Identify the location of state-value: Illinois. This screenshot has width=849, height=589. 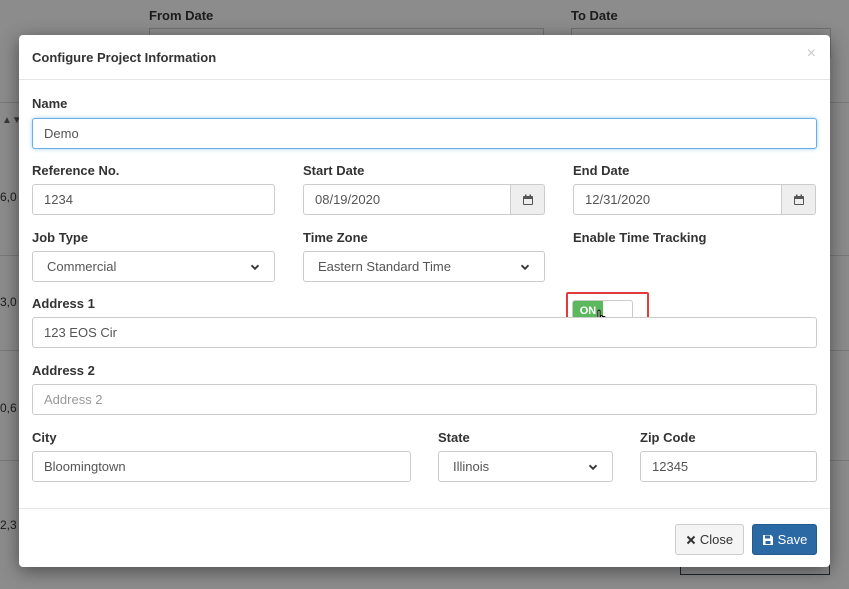
(471, 466).